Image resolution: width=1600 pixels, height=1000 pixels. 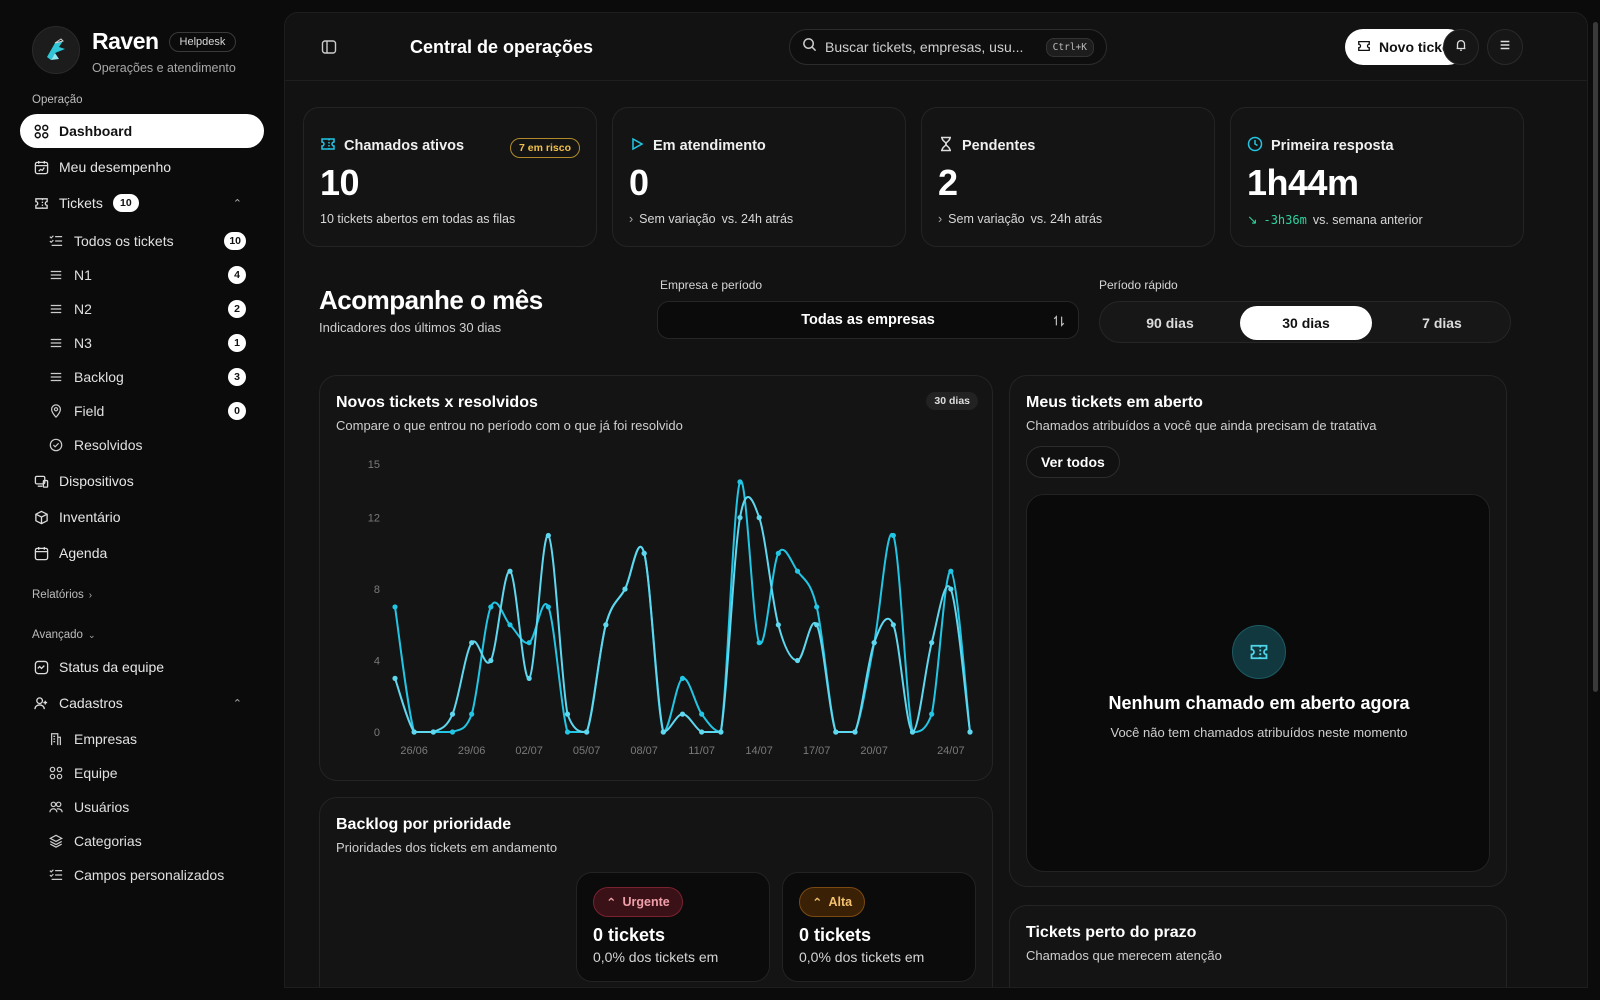 I want to click on scrollbar, so click(x=1595, y=500).